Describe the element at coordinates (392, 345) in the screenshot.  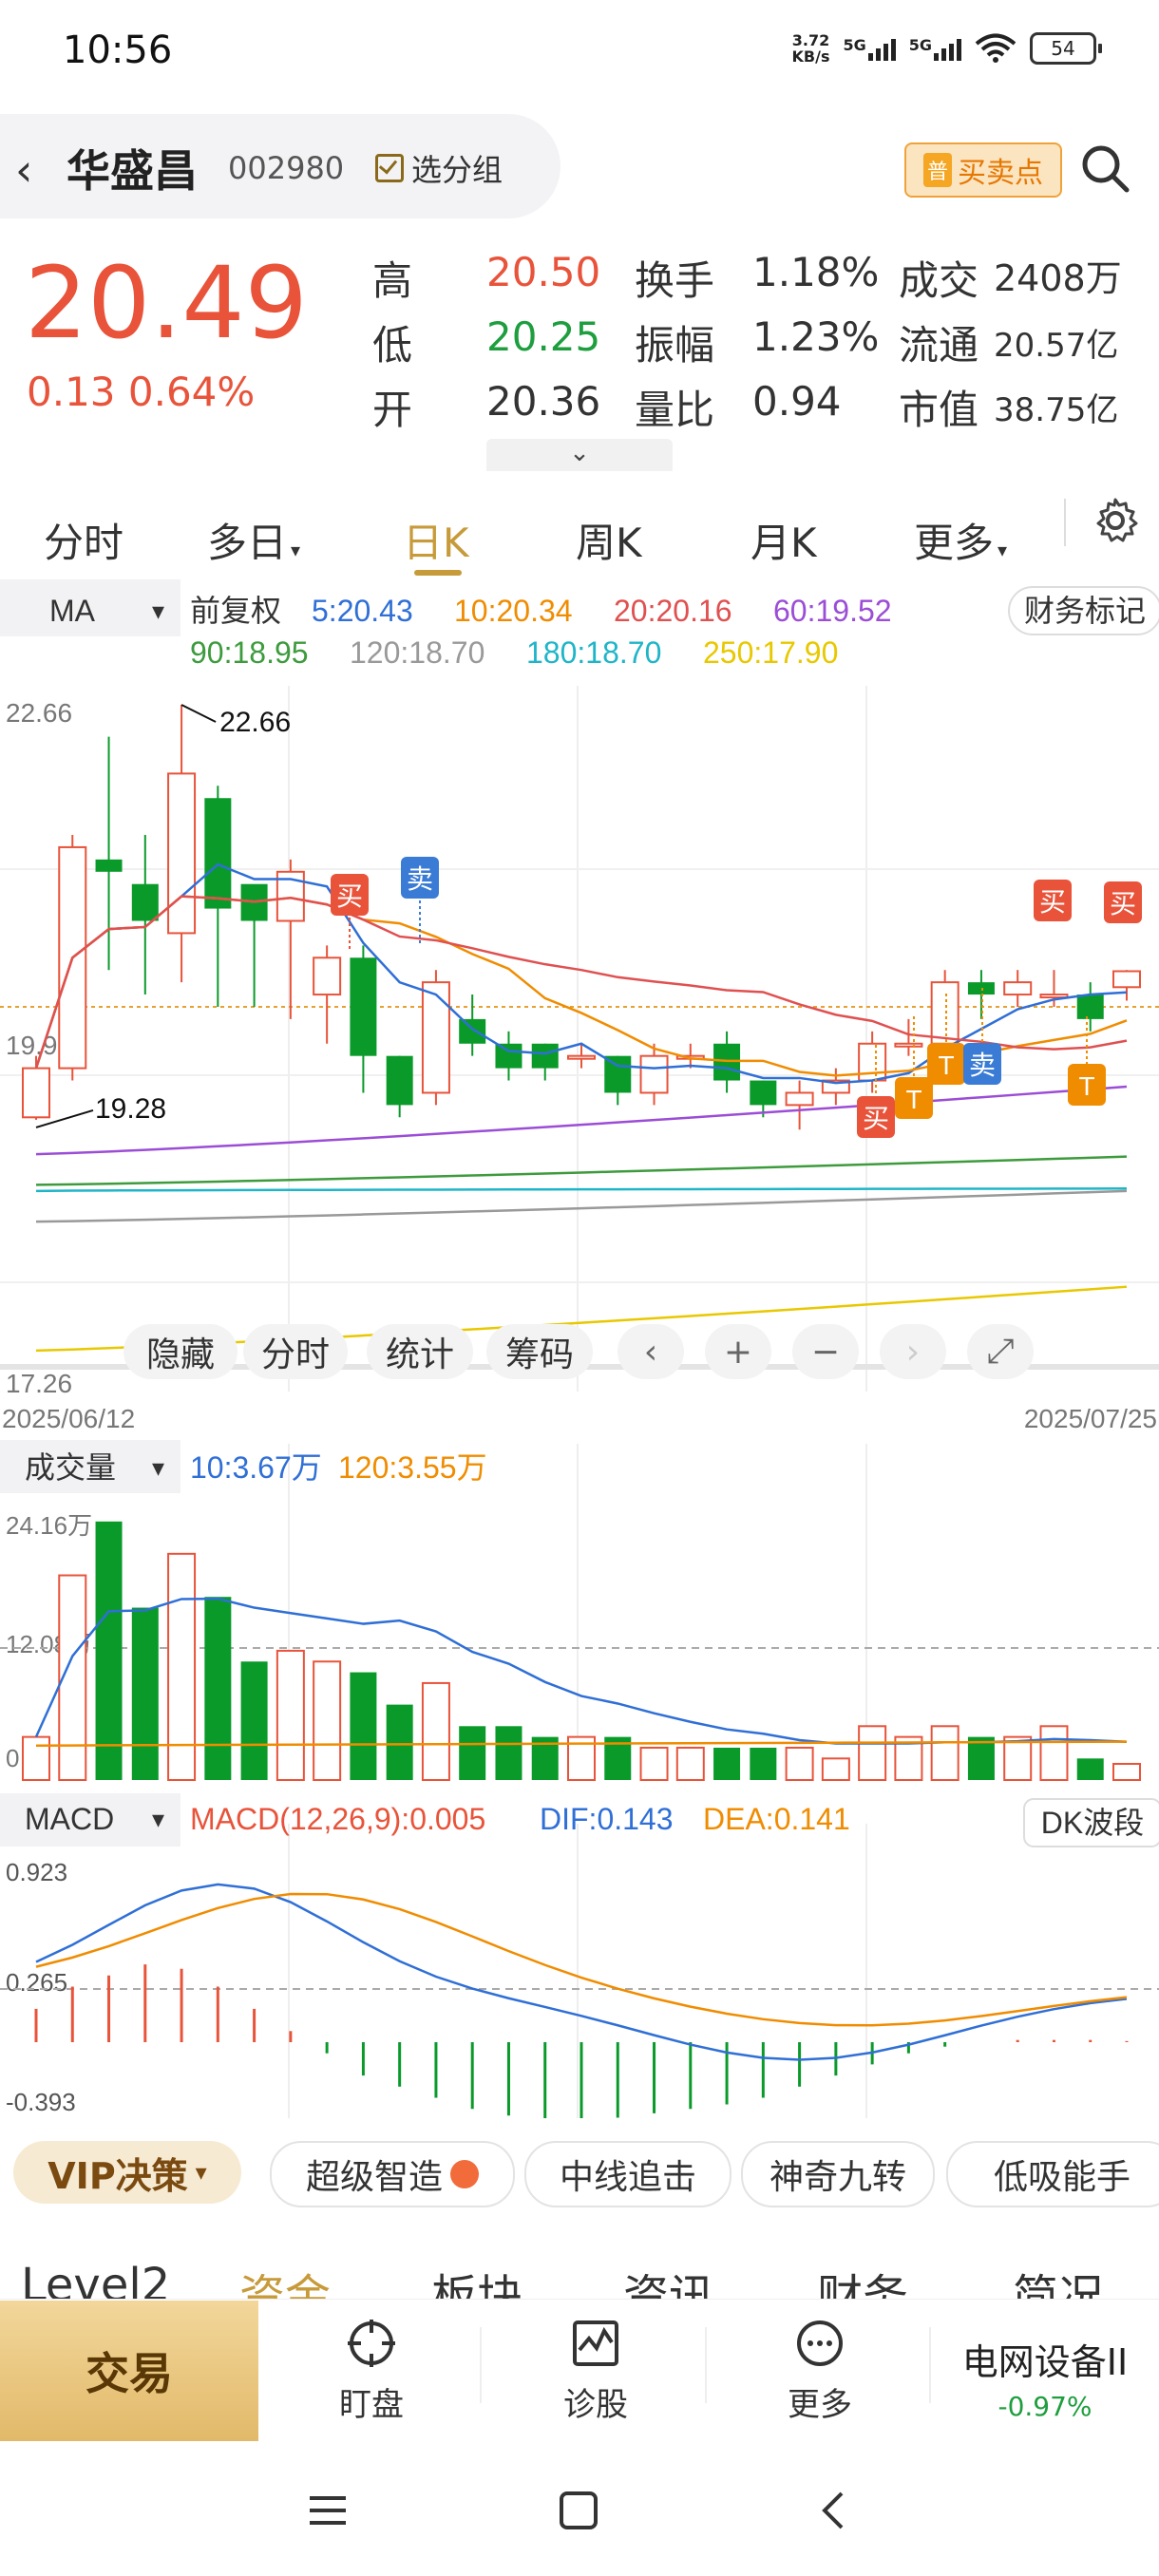
I see `quote-l1: 低` at that location.